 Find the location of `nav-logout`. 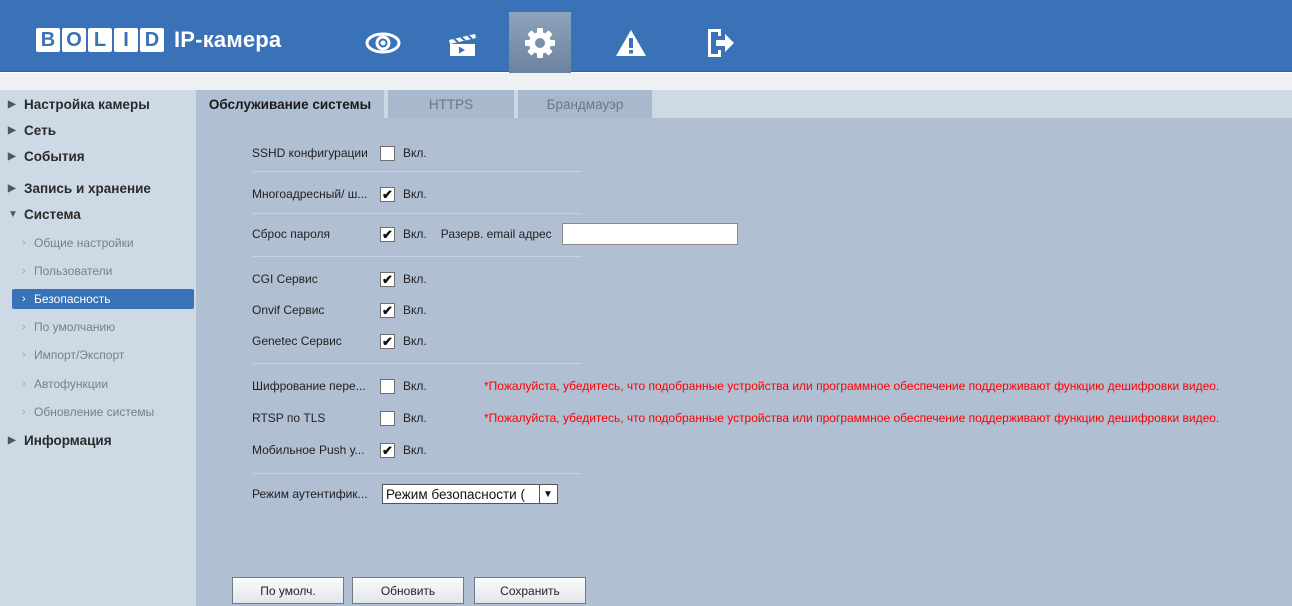

nav-logout is located at coordinates (721, 43).